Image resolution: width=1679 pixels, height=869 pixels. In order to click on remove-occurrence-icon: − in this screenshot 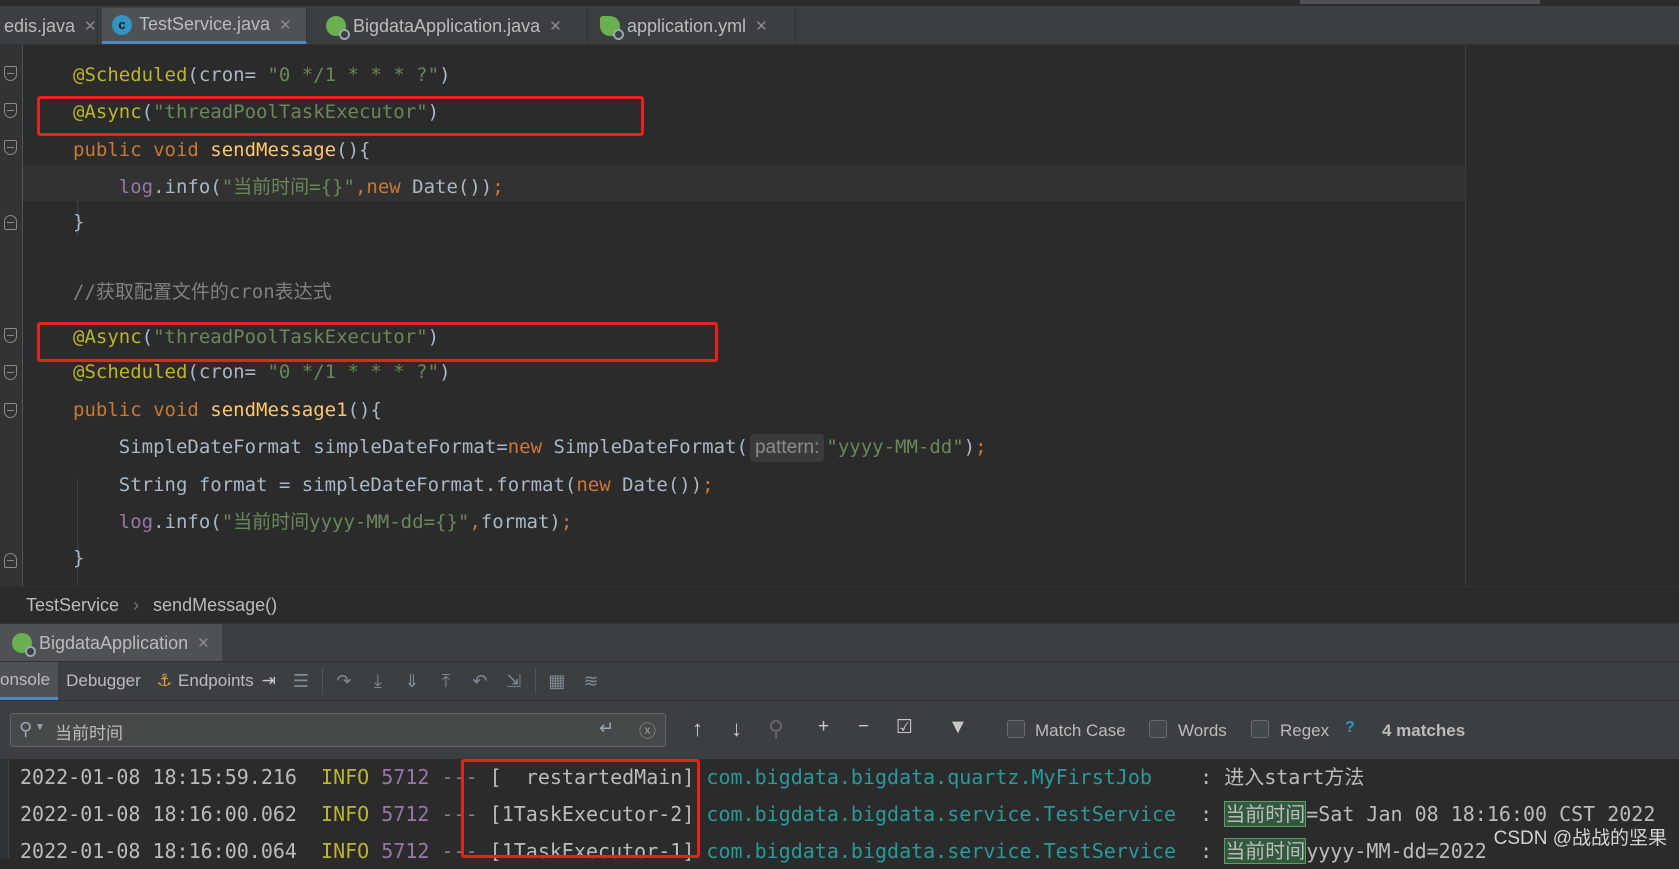, I will do `click(863, 727)`.